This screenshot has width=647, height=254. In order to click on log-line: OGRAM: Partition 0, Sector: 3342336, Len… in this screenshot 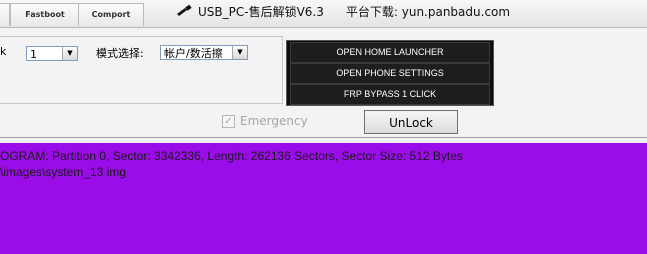, I will do `click(231, 156)`.